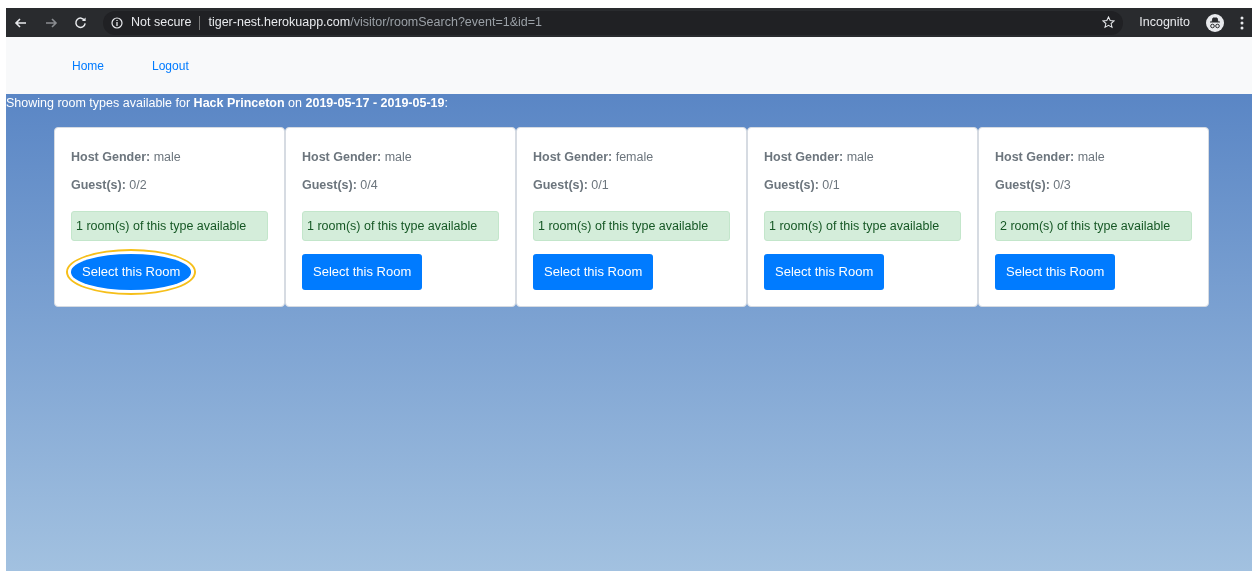  Describe the element at coordinates (375, 22) in the screenshot. I see `url-text: tiger-nest.herokuapp.com/visitor/roomSearch?event=1&id=1` at that location.